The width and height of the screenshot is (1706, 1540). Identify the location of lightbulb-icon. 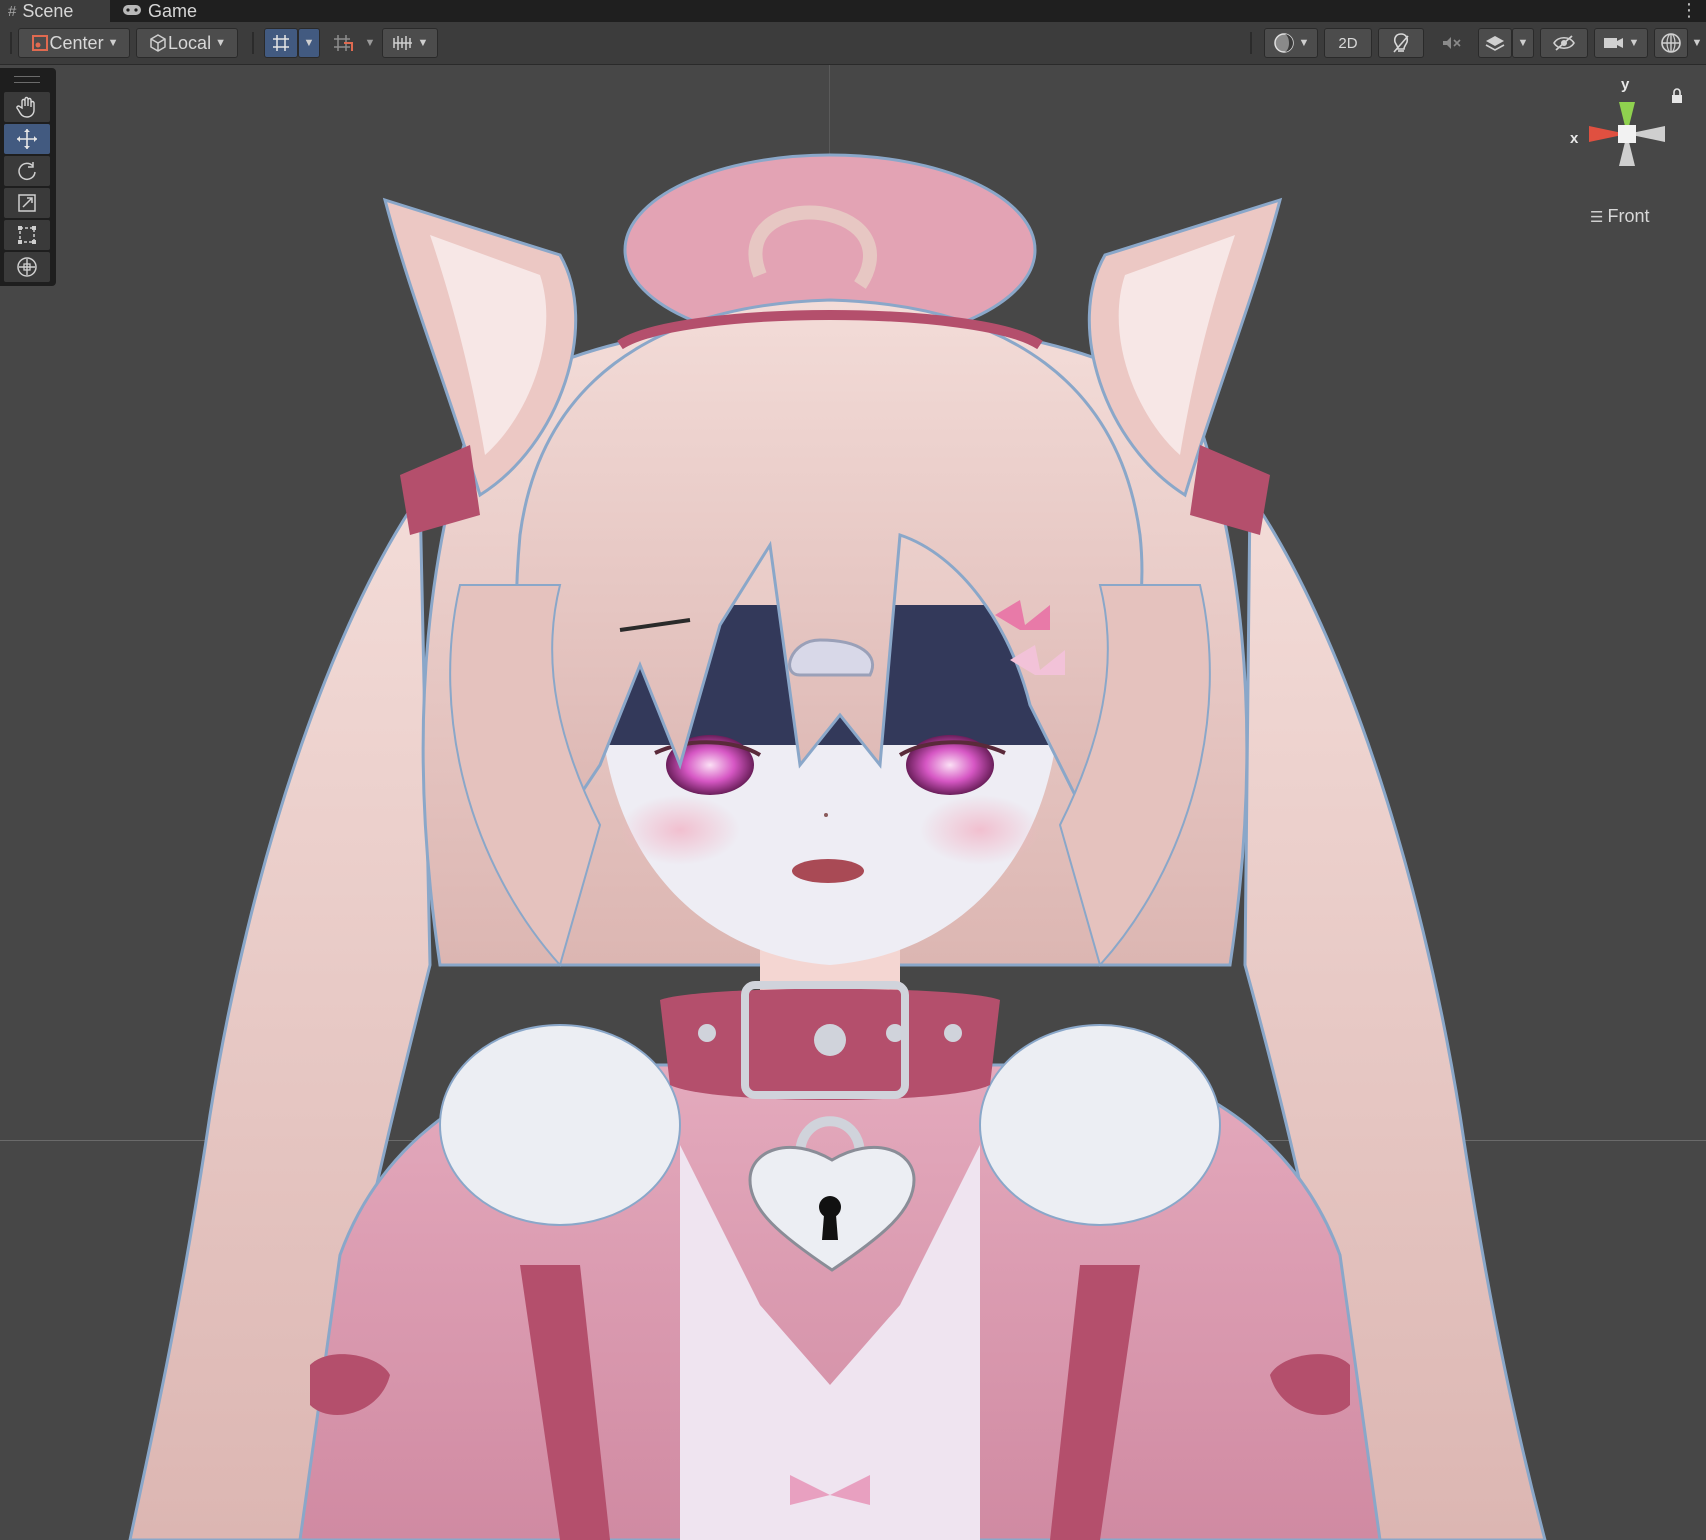
(1401, 43).